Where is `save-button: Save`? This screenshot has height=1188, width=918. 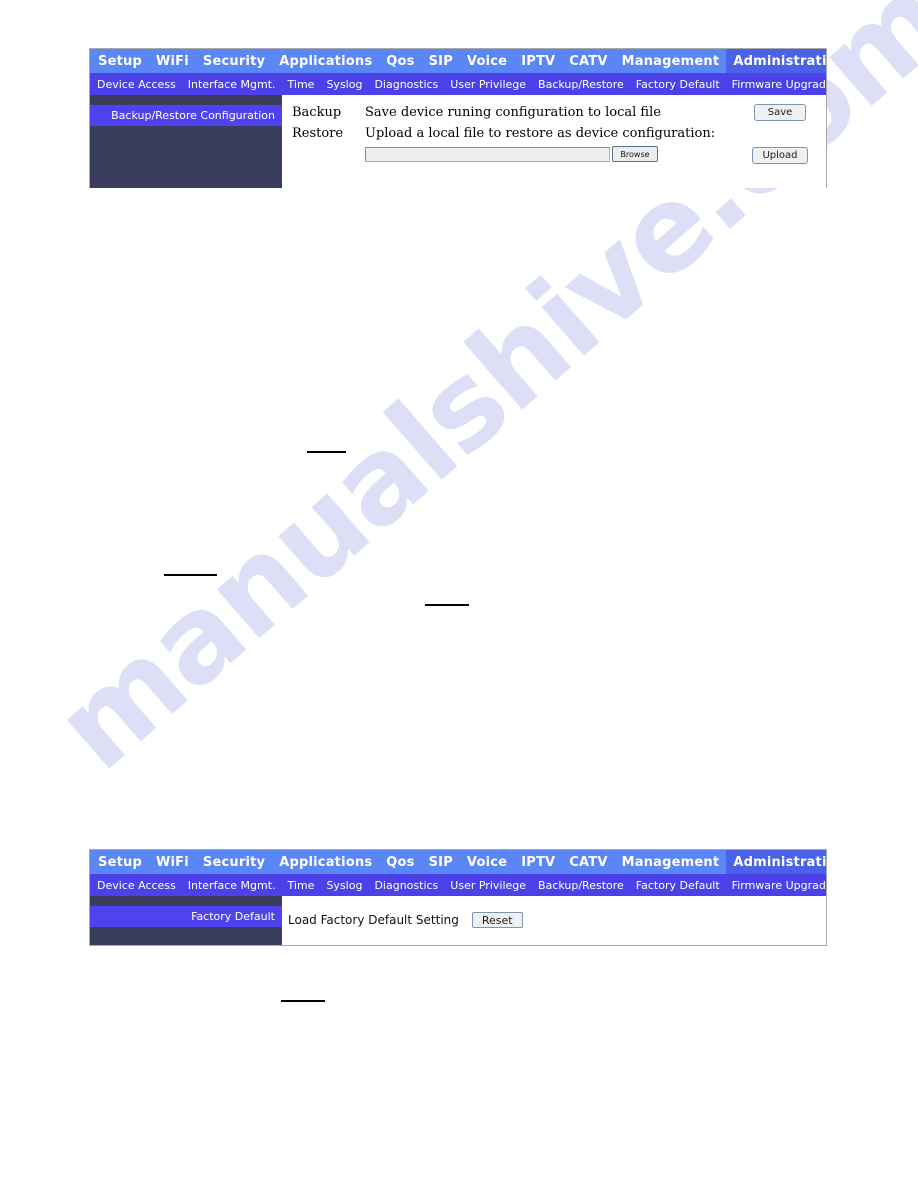 save-button: Save is located at coordinates (780, 112).